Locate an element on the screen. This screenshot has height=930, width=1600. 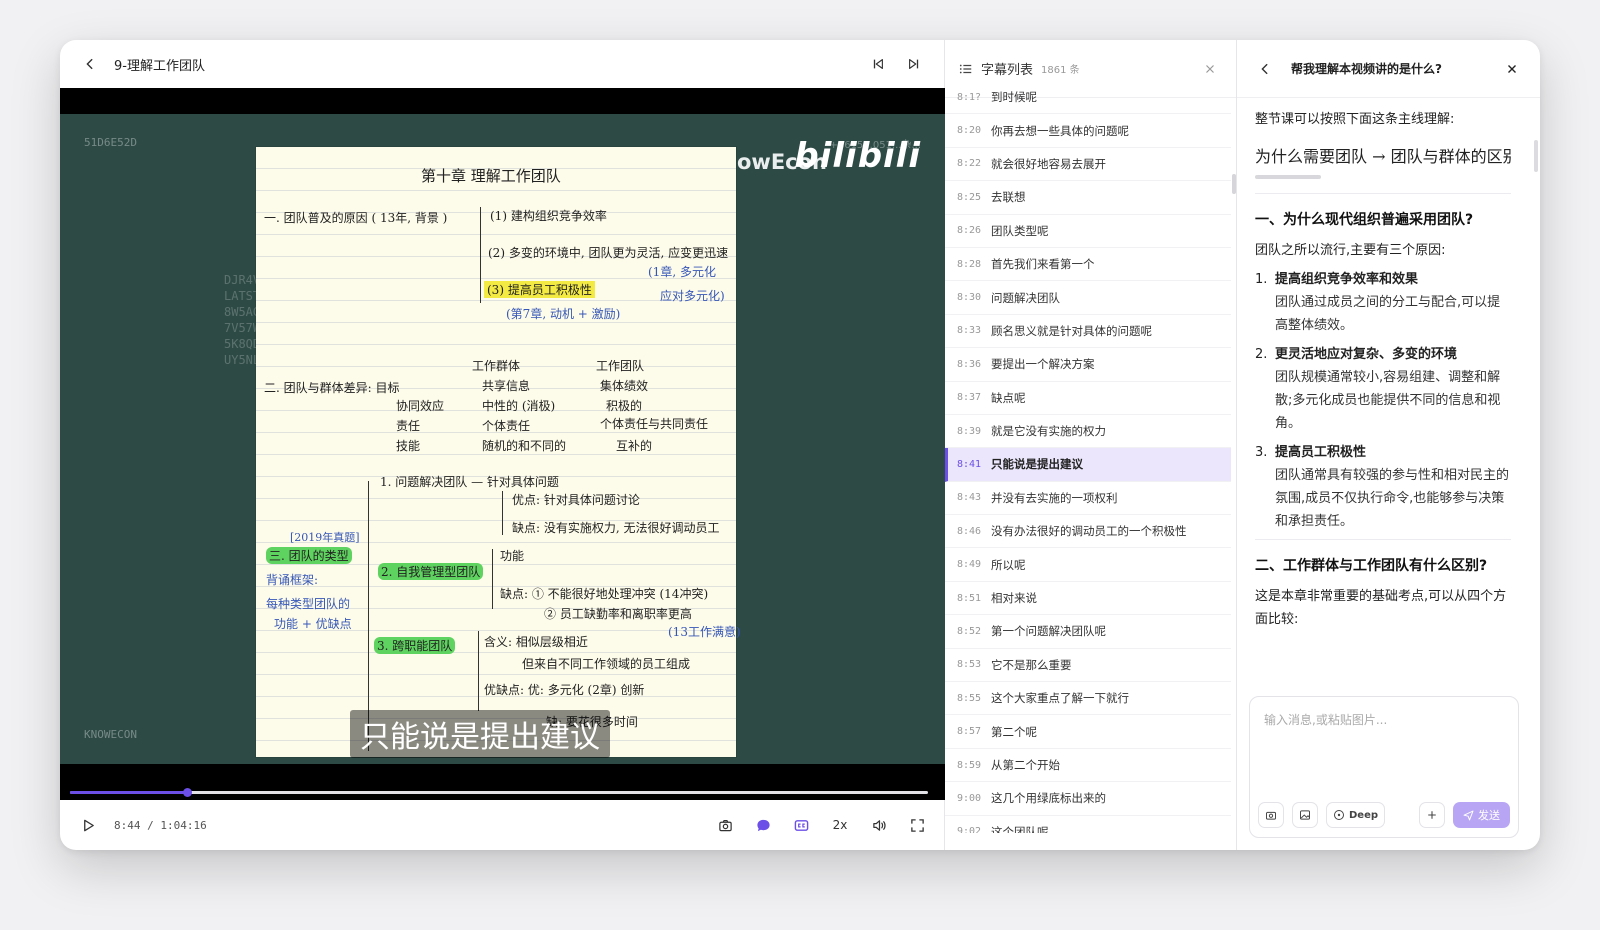
subtitle-row: 8:33 顾名思义就是针对具体的问题呢 is located at coordinates (1088, 332).